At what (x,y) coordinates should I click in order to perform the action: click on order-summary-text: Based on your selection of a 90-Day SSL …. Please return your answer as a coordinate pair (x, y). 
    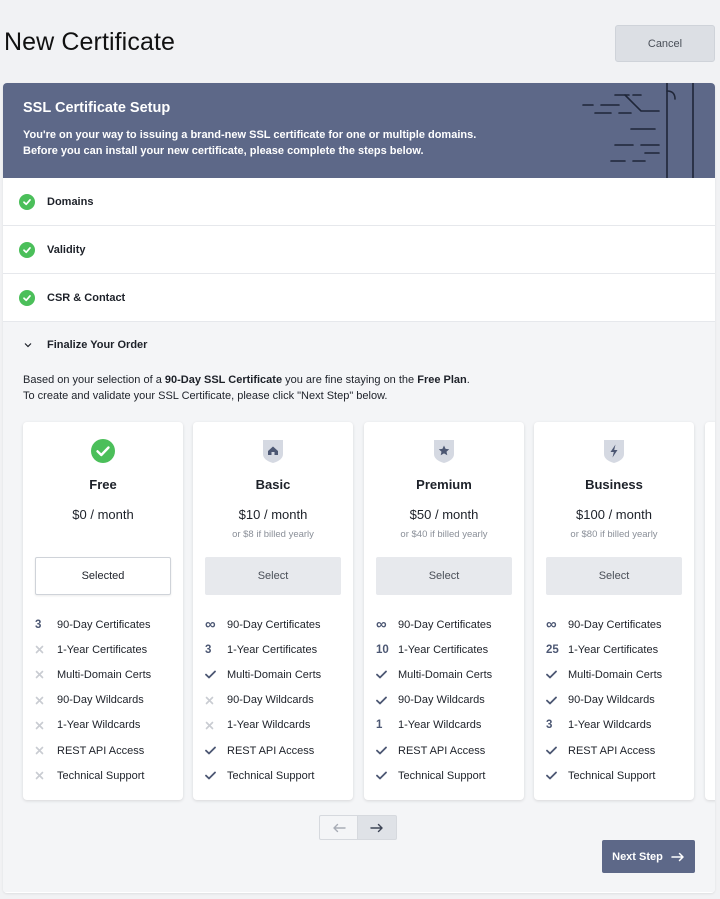
    Looking at the image, I should click on (246, 388).